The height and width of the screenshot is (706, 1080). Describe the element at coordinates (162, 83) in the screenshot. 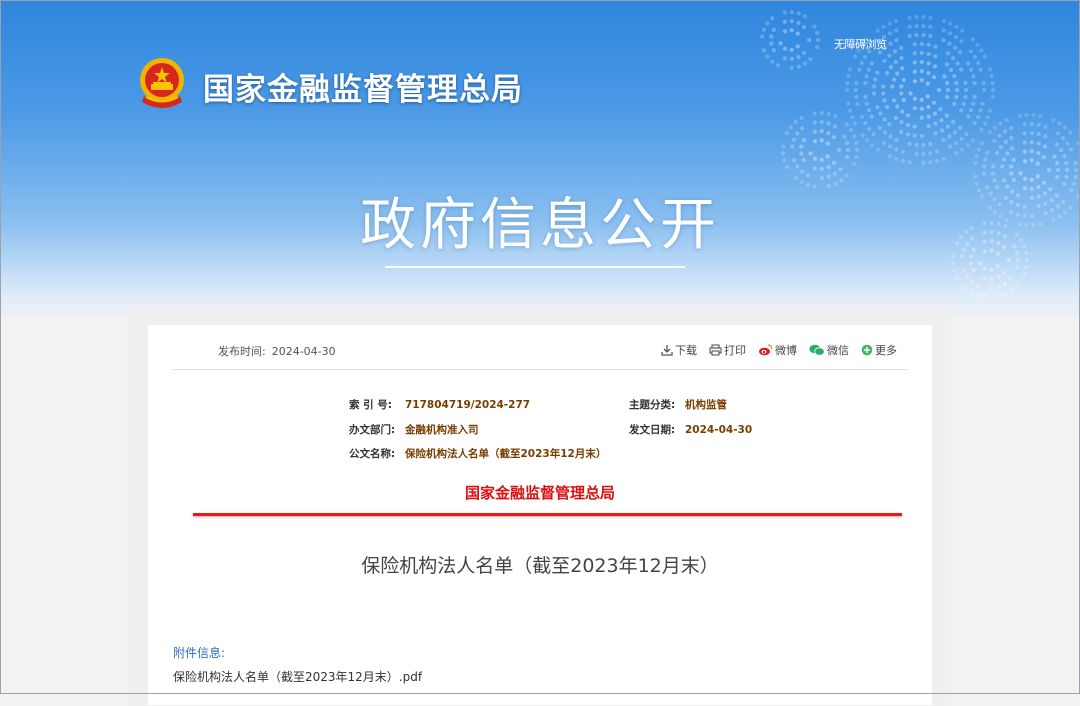

I see `national-emblem-icon` at that location.